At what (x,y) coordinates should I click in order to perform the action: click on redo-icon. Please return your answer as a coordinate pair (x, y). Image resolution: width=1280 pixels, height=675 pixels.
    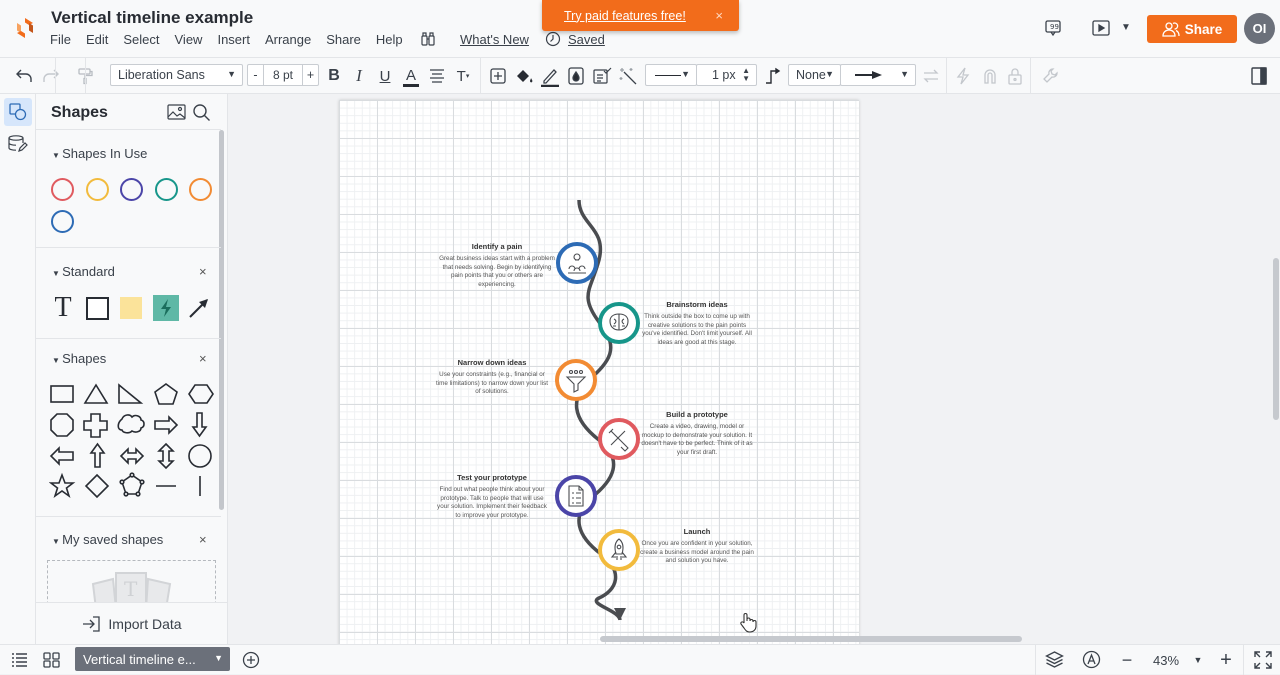
    Looking at the image, I should click on (51, 76).